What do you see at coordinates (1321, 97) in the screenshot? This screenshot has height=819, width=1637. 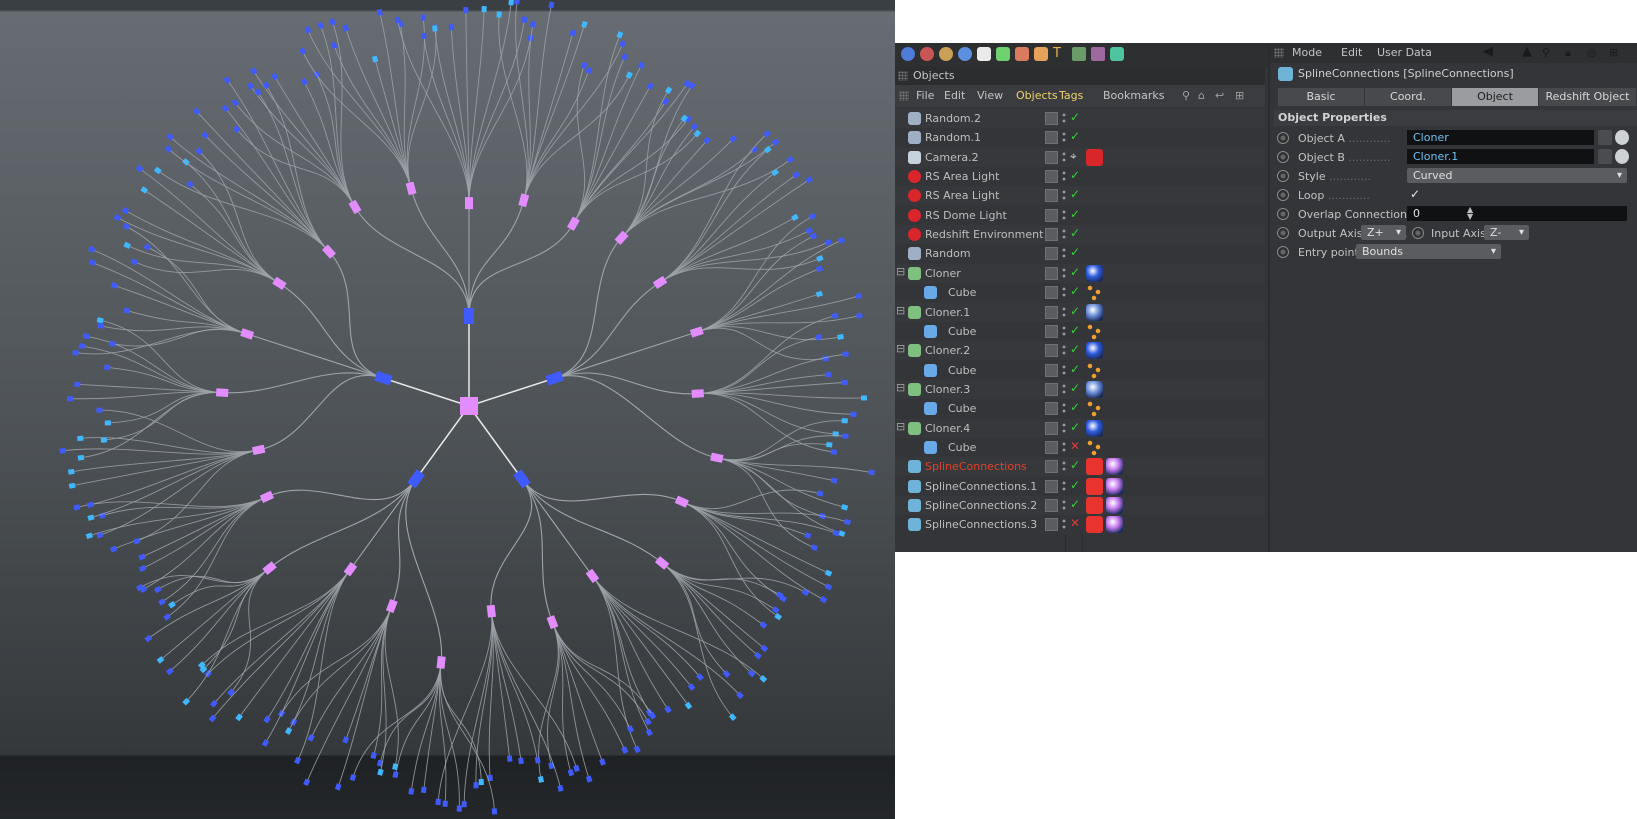 I see `tab-basic: Basic` at bounding box center [1321, 97].